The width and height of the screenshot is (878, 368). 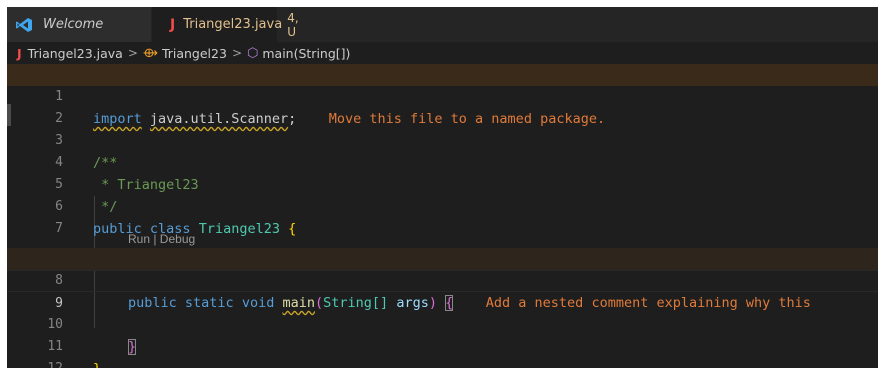 What do you see at coordinates (161, 239) in the screenshot?
I see `codelens-run-debug: Run | Debug` at bounding box center [161, 239].